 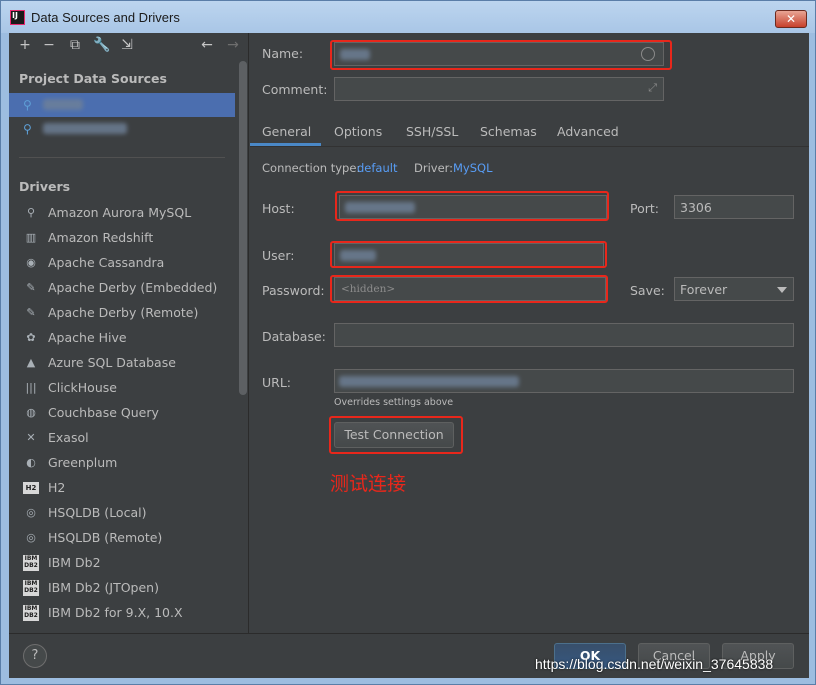 I want to click on url-field, so click(x=564, y=381).